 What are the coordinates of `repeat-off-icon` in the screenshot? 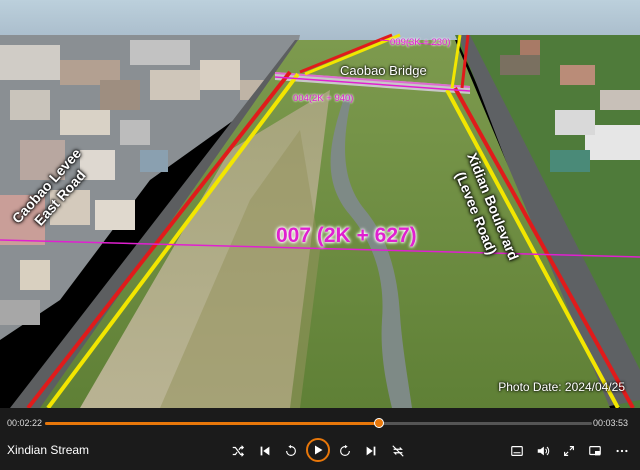 It's located at (398, 451).